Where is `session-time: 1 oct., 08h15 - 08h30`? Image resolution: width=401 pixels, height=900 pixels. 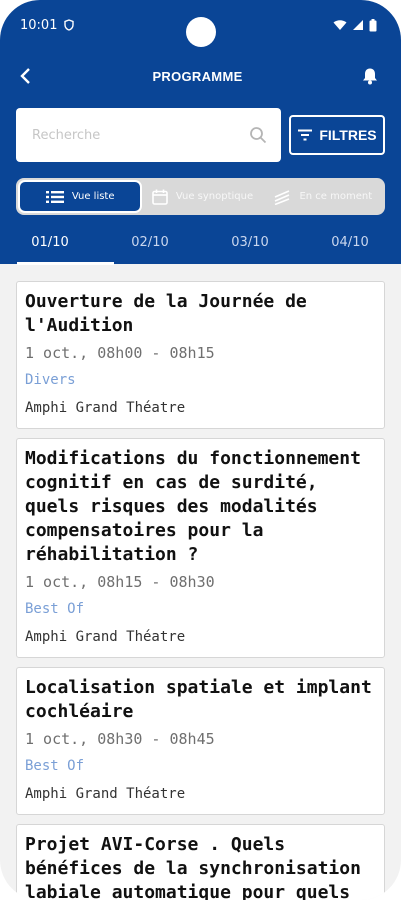 session-time: 1 oct., 08h15 - 08h30 is located at coordinates (120, 582).